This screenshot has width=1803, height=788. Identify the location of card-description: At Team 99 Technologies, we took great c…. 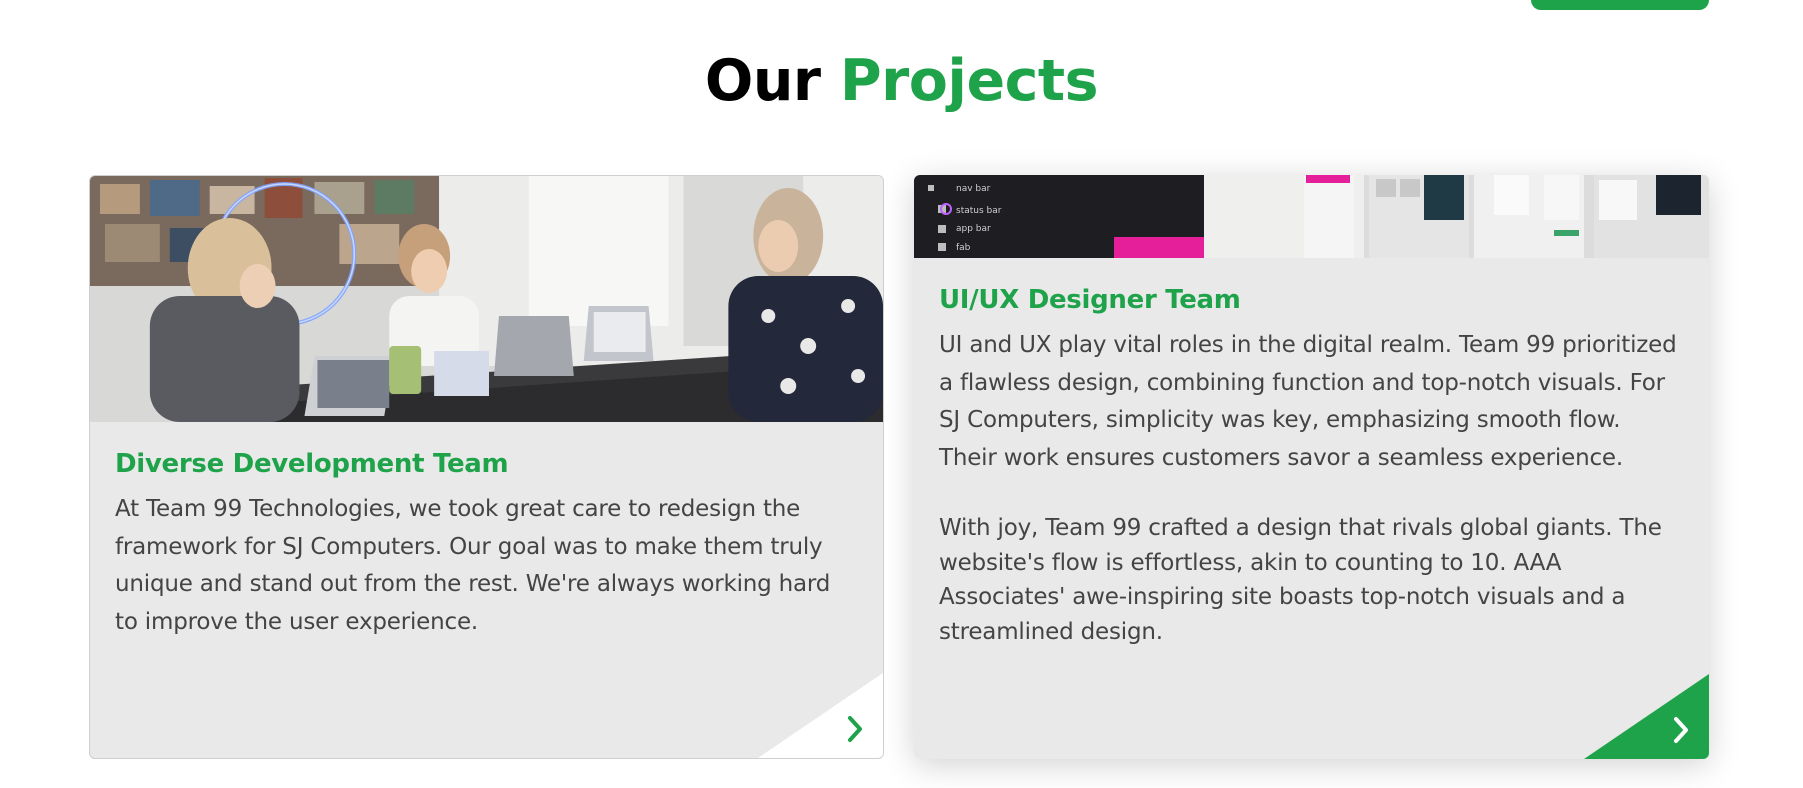
(473, 565).